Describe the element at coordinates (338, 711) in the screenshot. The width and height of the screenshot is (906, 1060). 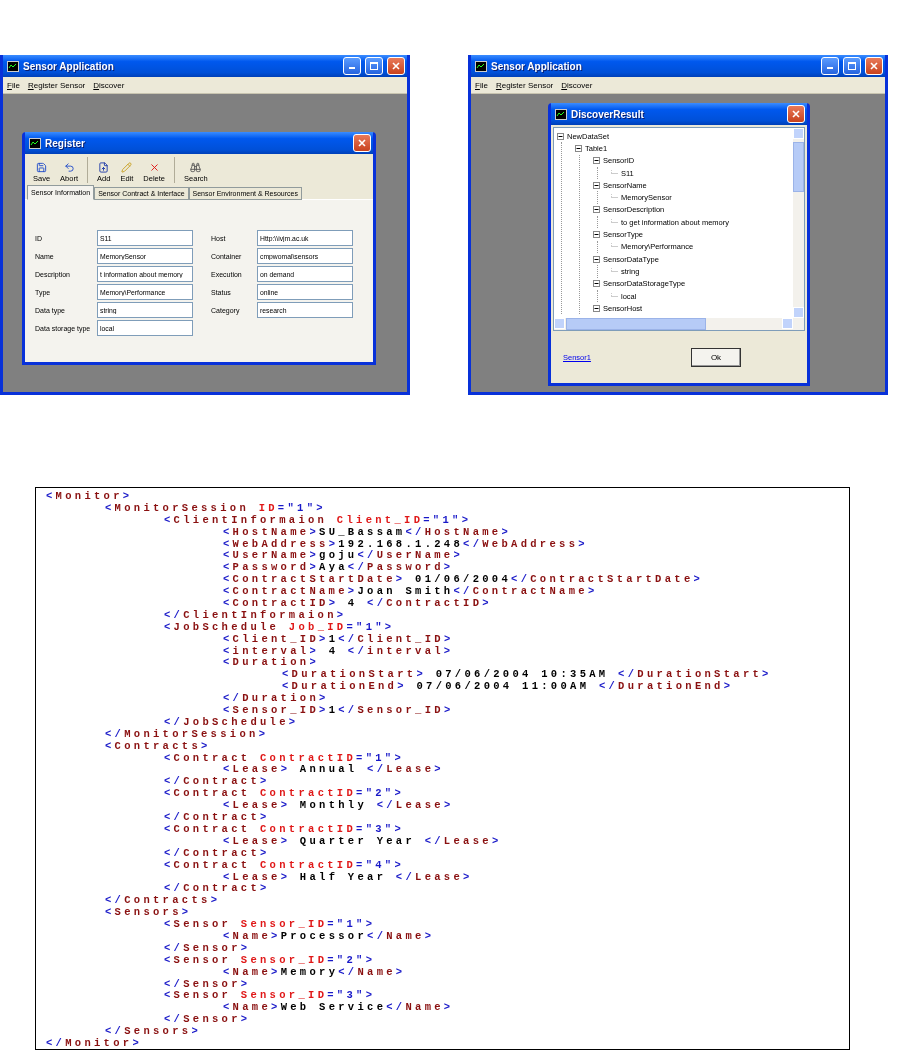
I see `xml-line: <Sensor_ID>1</Sensor_ID>` at that location.